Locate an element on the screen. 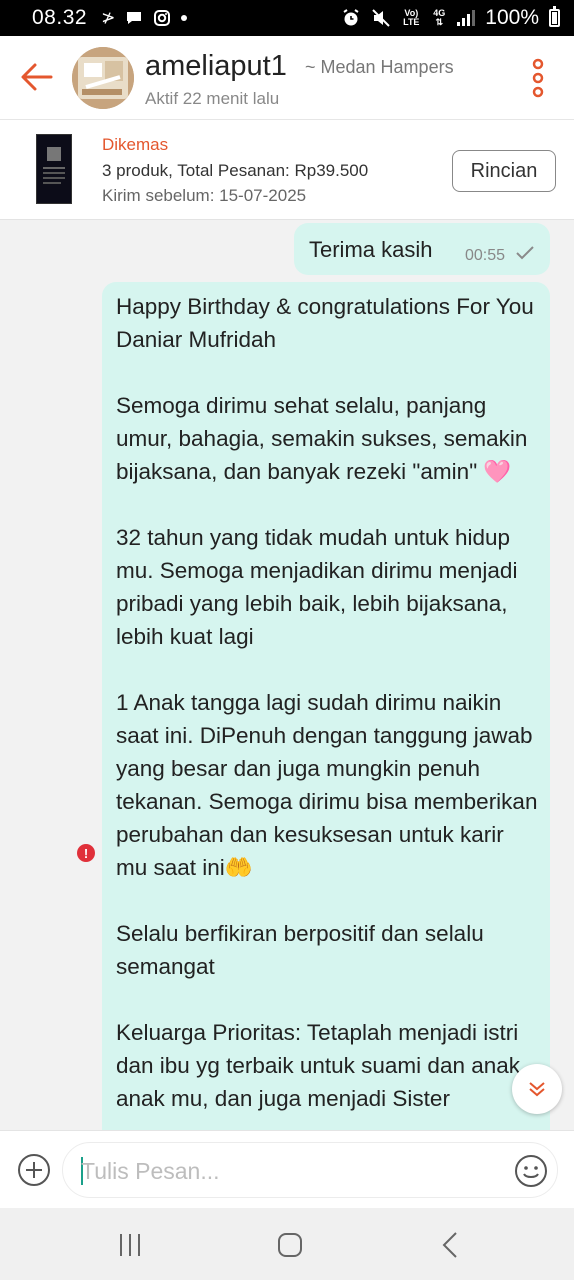 The height and width of the screenshot is (1280, 574). details-button: Rincian is located at coordinates (504, 171).